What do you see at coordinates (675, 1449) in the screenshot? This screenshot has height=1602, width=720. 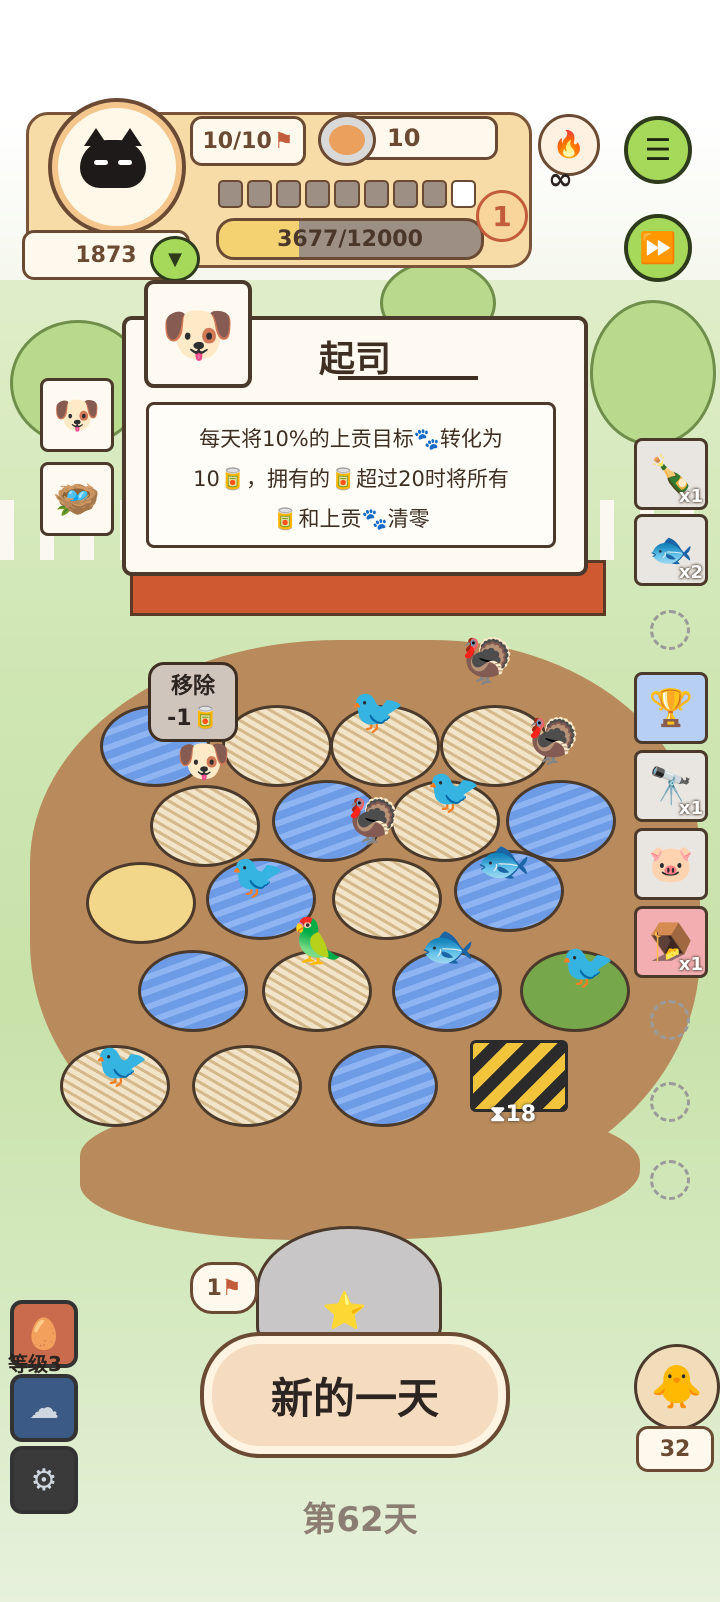 I see `bird-count: 32` at bounding box center [675, 1449].